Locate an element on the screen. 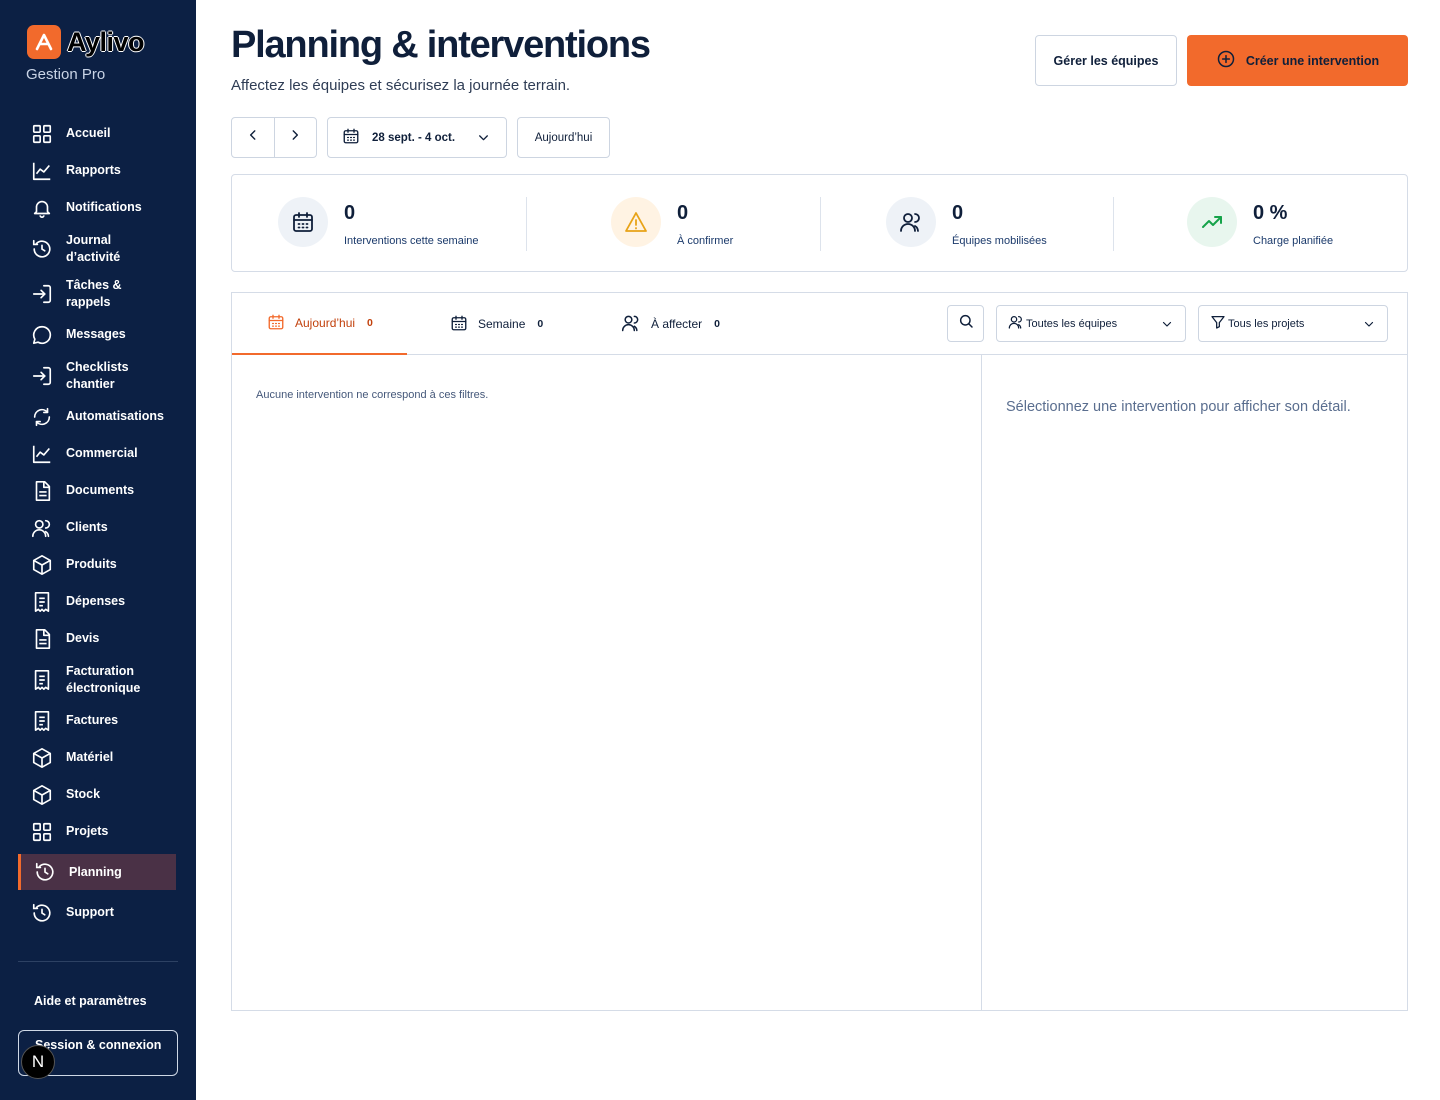  plus-circle-icon is located at coordinates (1226, 60).